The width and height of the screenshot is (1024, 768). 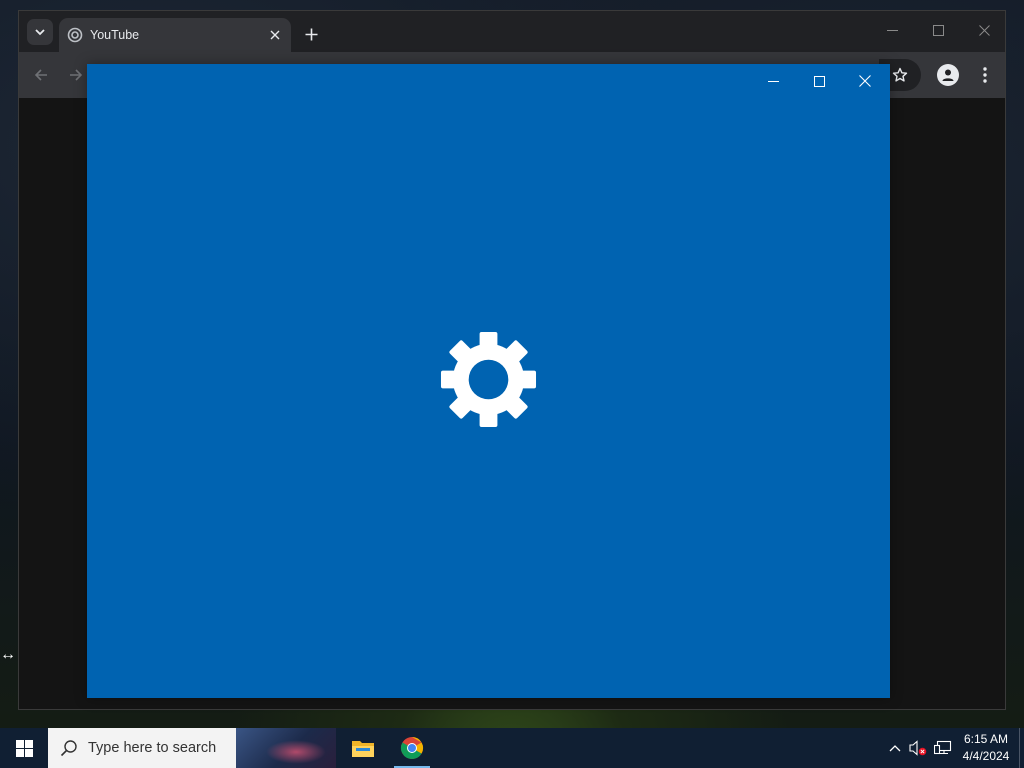 I want to click on search-icon, so click(x=68, y=748).